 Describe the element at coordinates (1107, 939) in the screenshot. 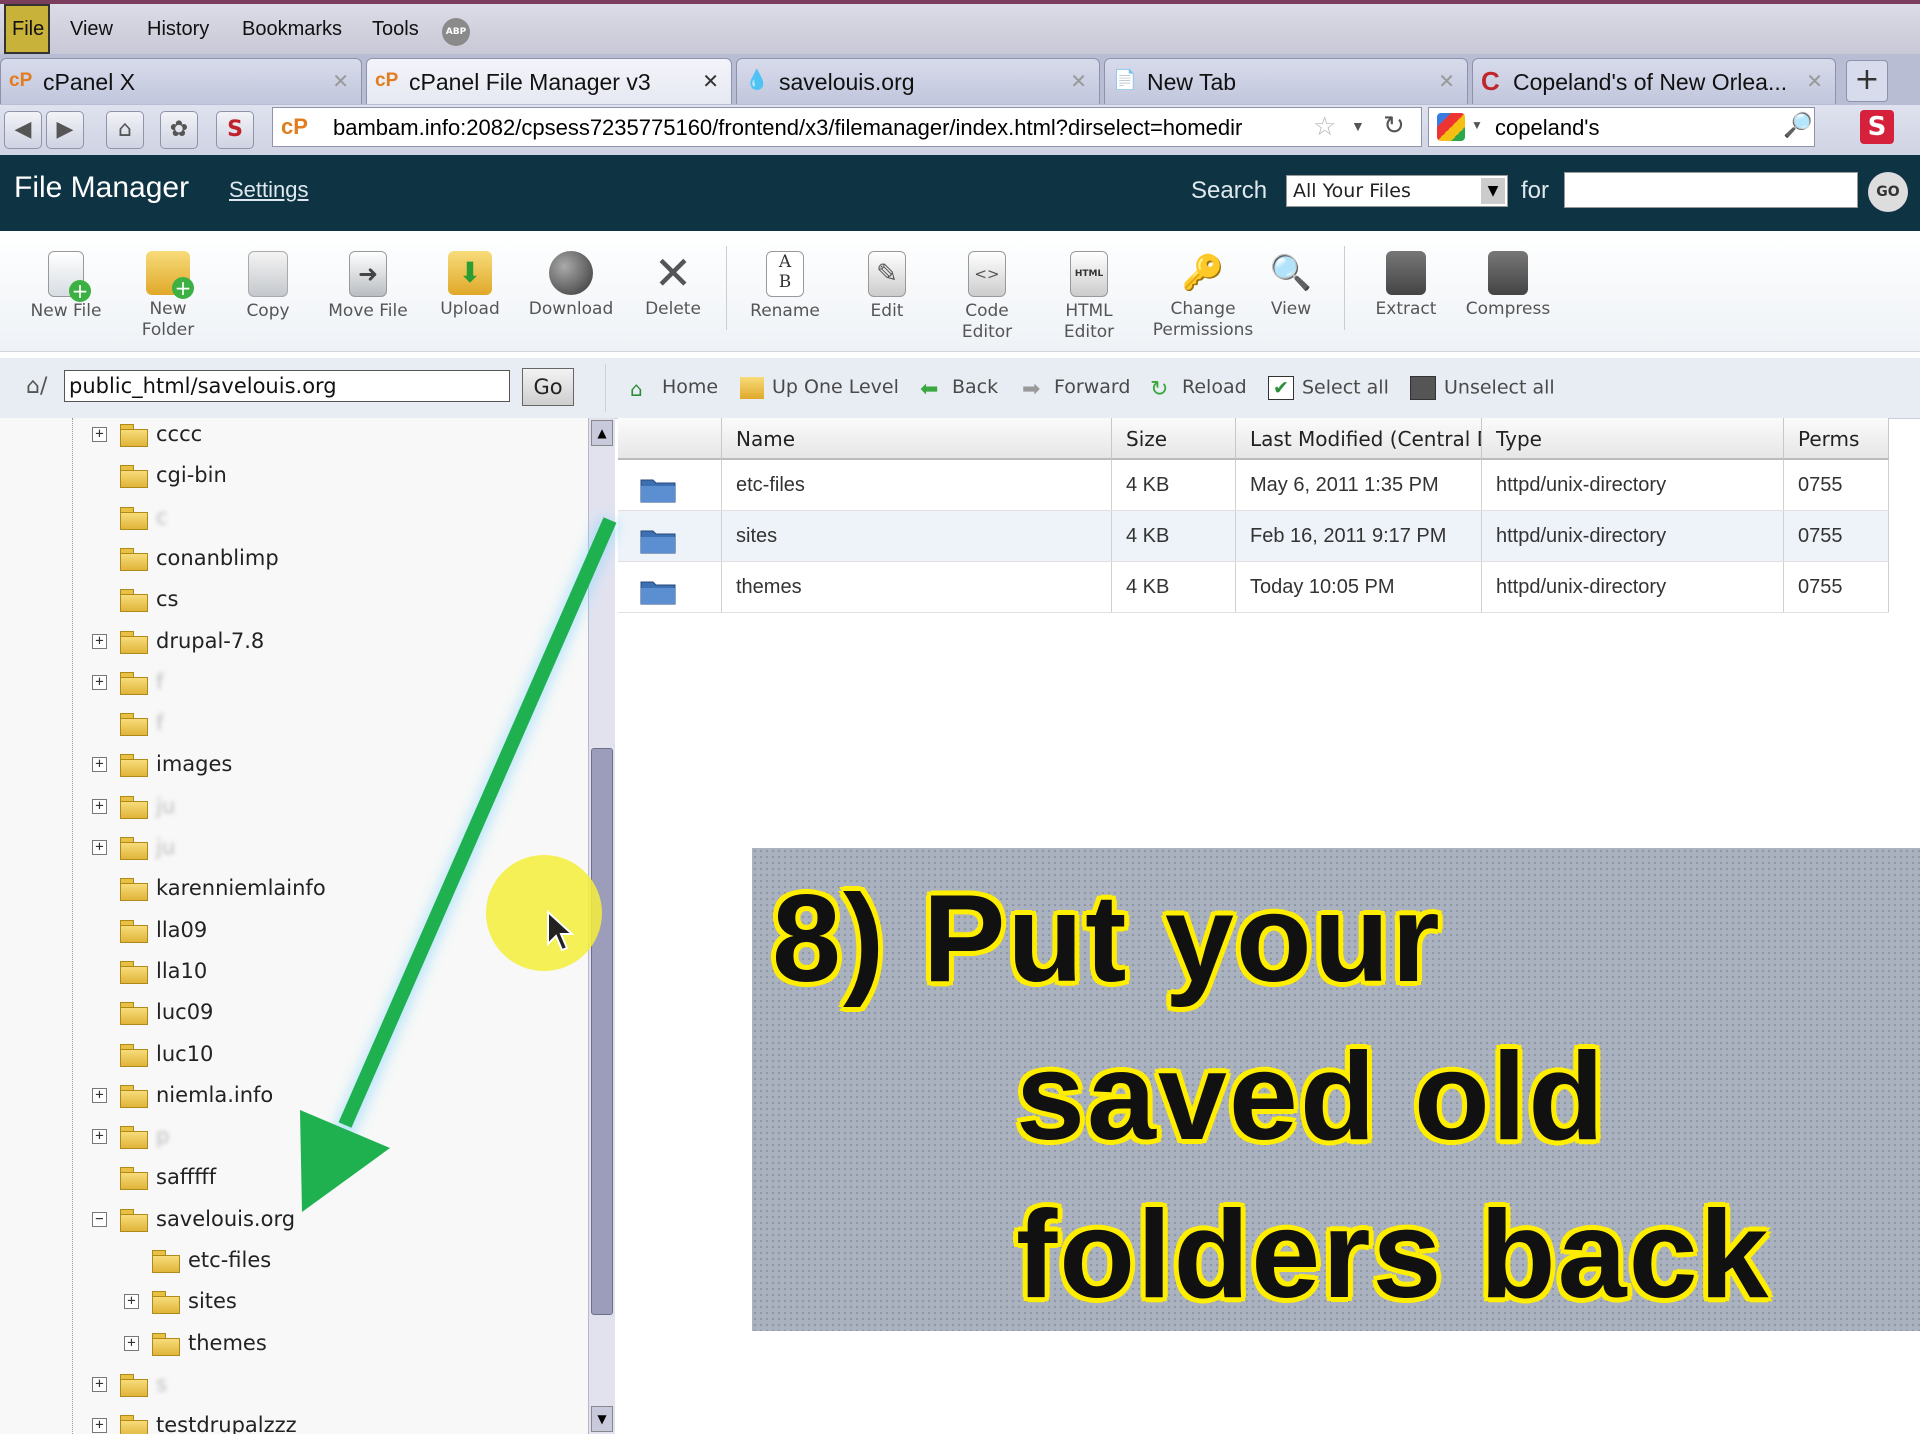

I see `instruction-line-1: 8) Put your` at that location.